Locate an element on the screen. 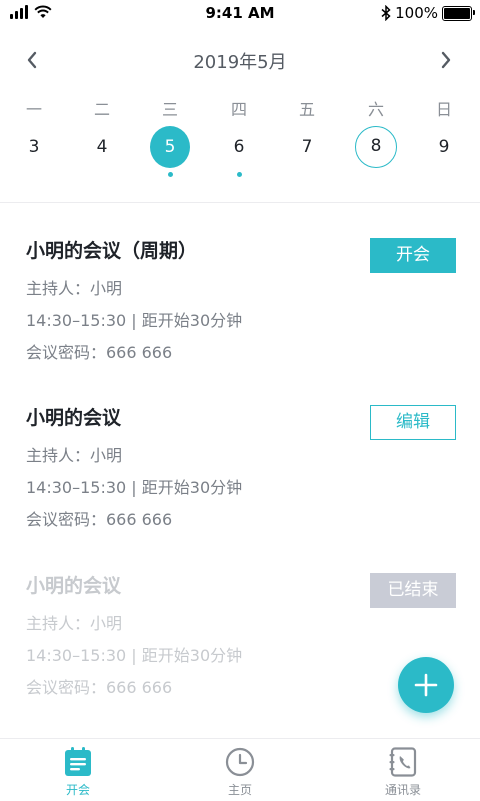  weekday-label: 四 is located at coordinates (238, 109).